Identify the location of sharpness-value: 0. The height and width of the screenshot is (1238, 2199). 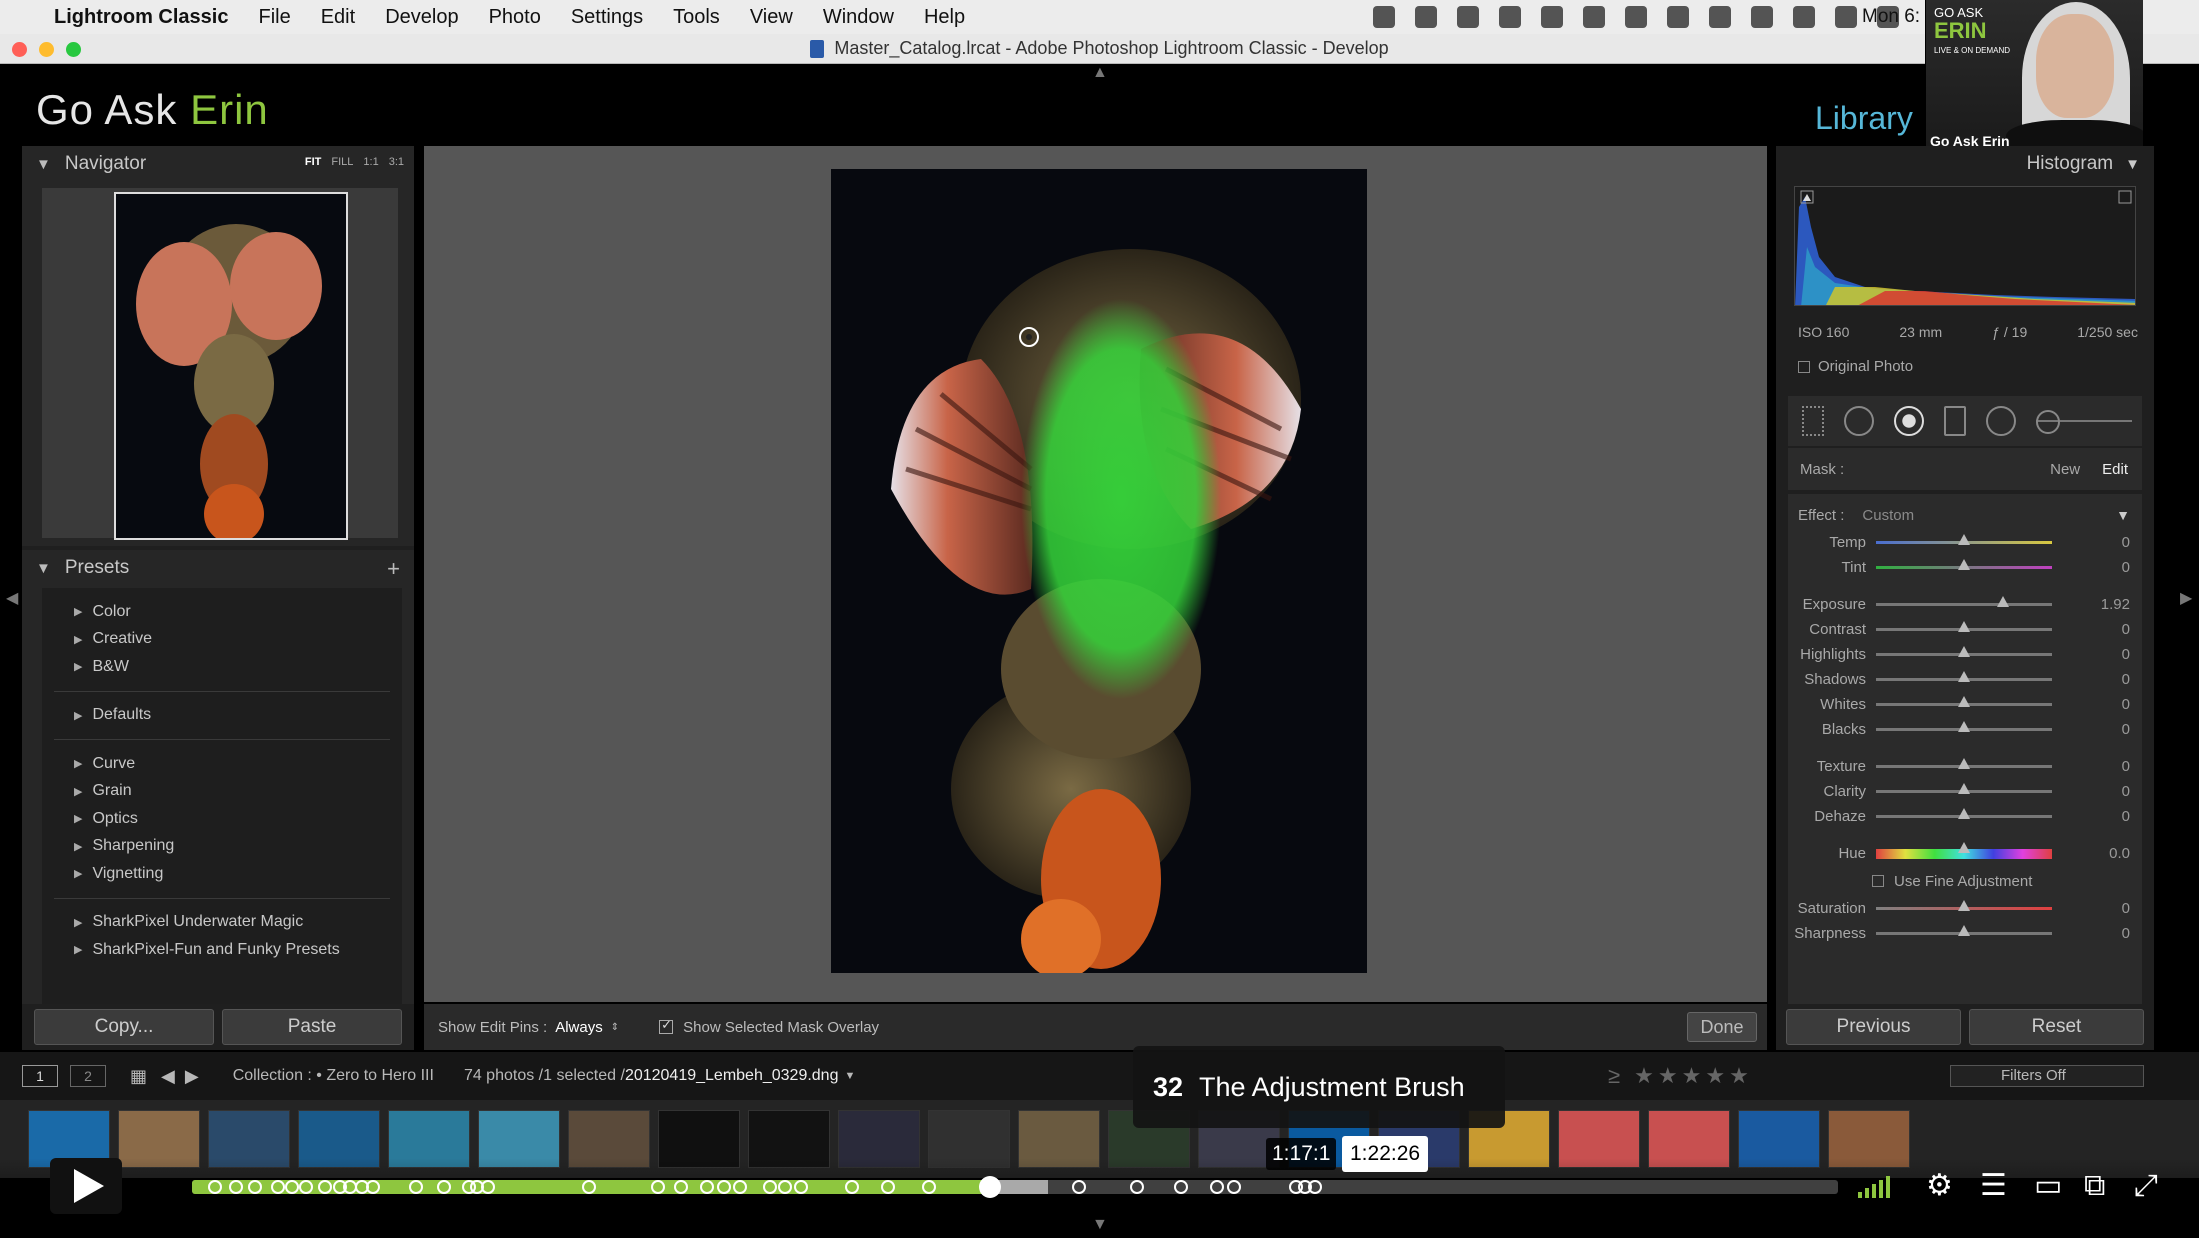
(2126, 933).